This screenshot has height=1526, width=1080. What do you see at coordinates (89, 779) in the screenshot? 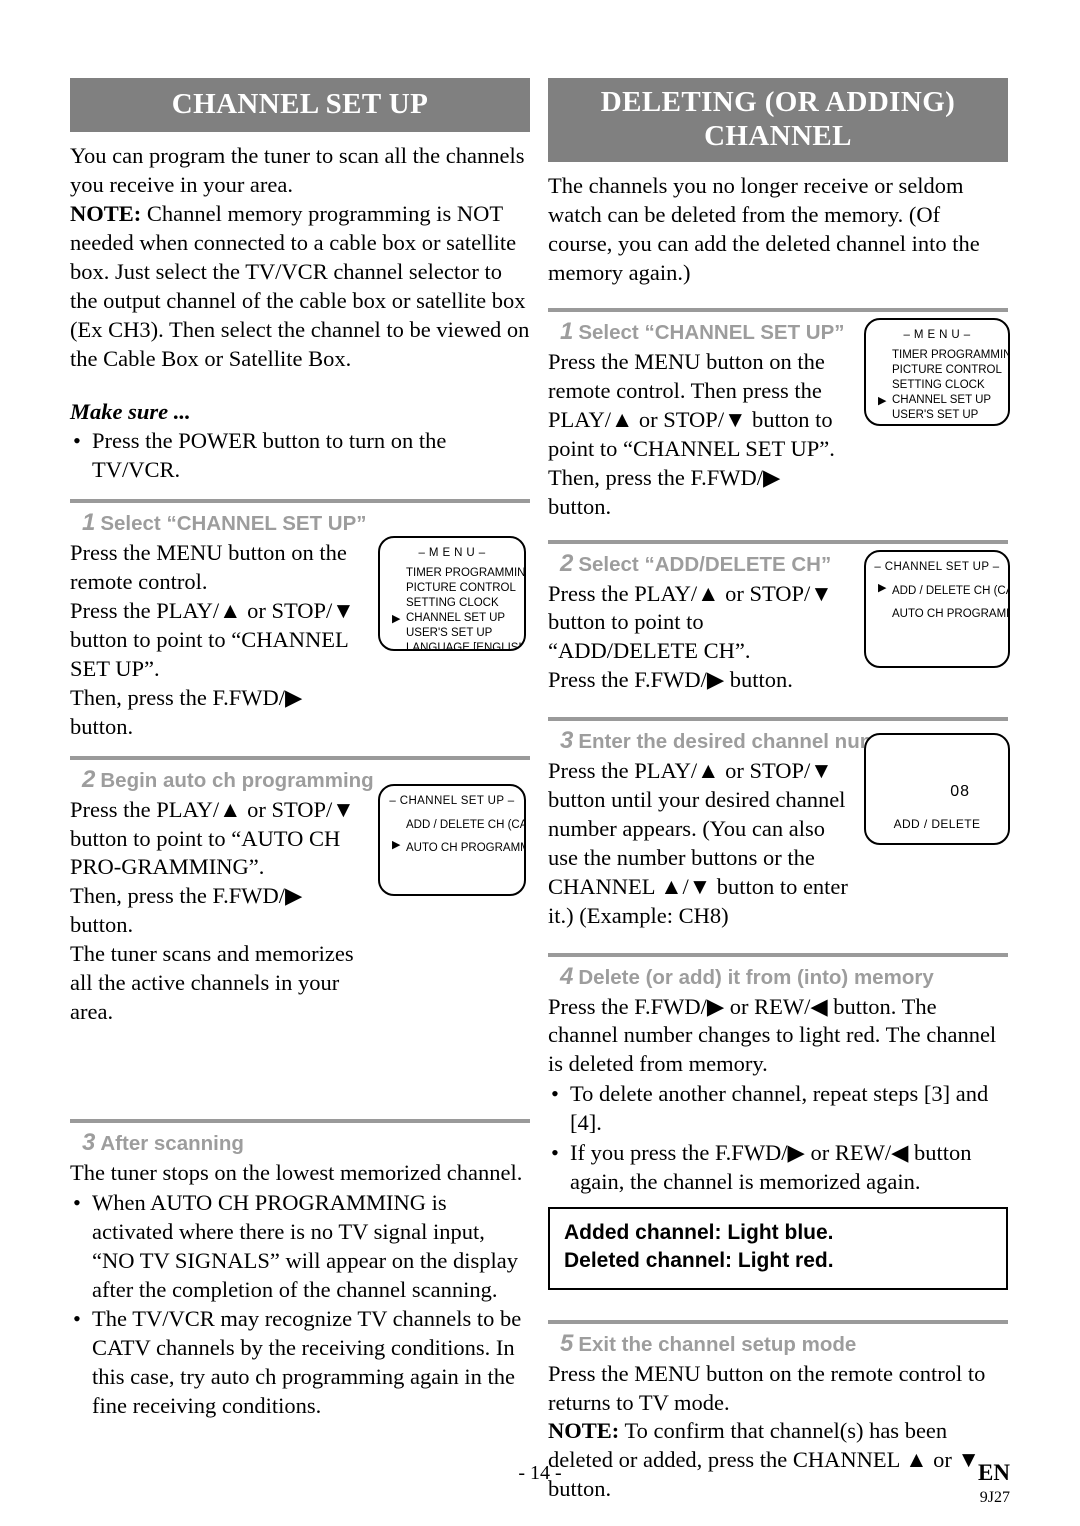
I see `left-step-2-number: 2` at bounding box center [89, 779].